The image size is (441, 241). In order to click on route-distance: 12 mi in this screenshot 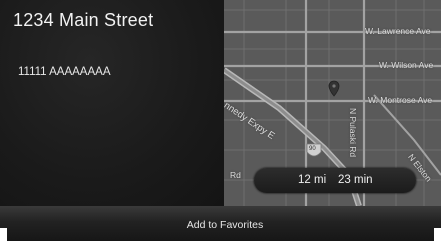, I will do `click(312, 180)`.